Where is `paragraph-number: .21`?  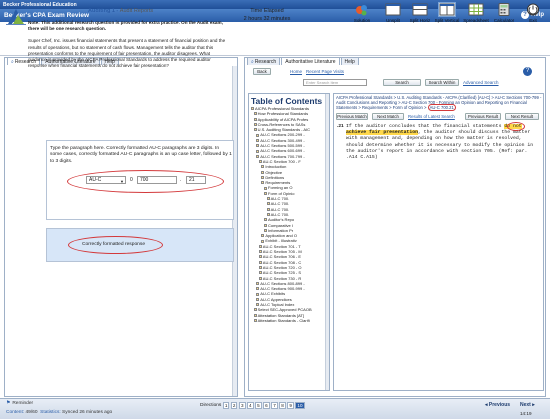 paragraph-number: .21 is located at coordinates (340, 126).